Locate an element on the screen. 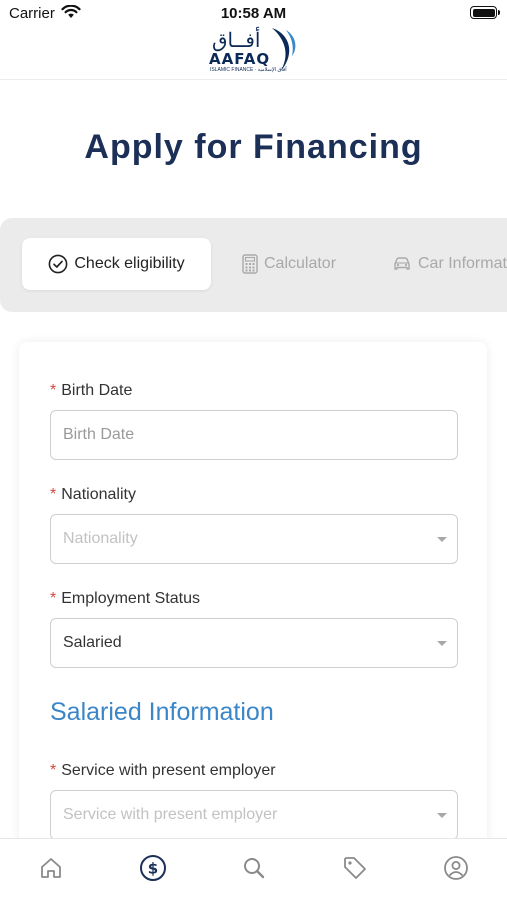  tab-car-information: Car Informat is located at coordinates (449, 264).